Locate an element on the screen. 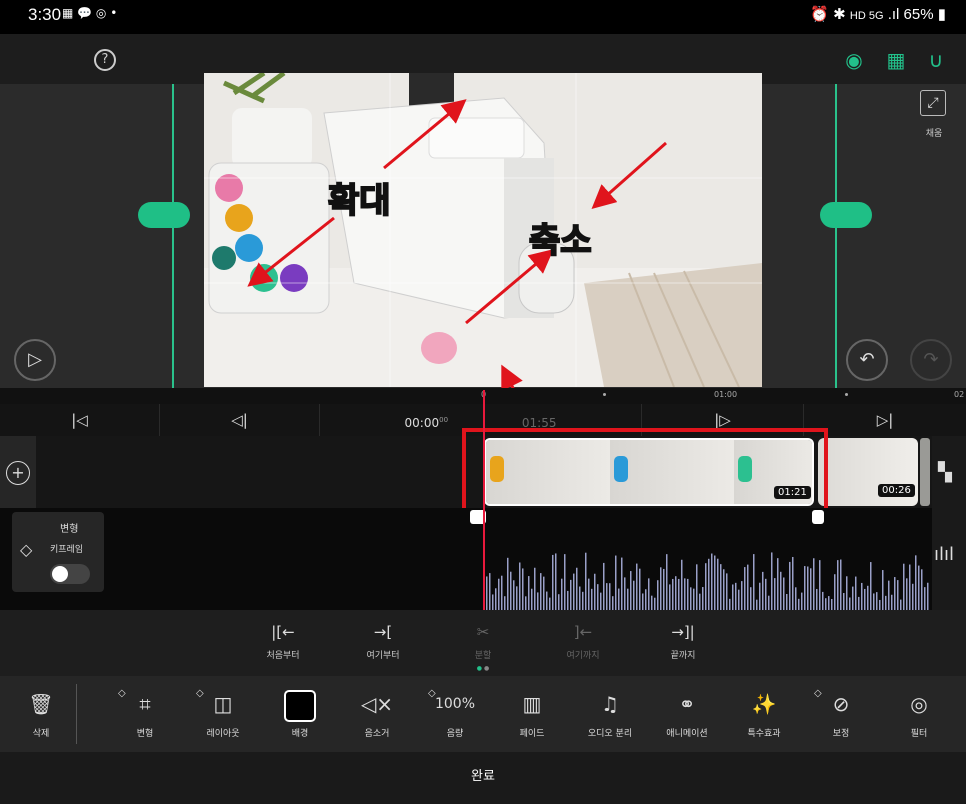  keyframe-subtitle: 키프레임 is located at coordinates (67, 550).